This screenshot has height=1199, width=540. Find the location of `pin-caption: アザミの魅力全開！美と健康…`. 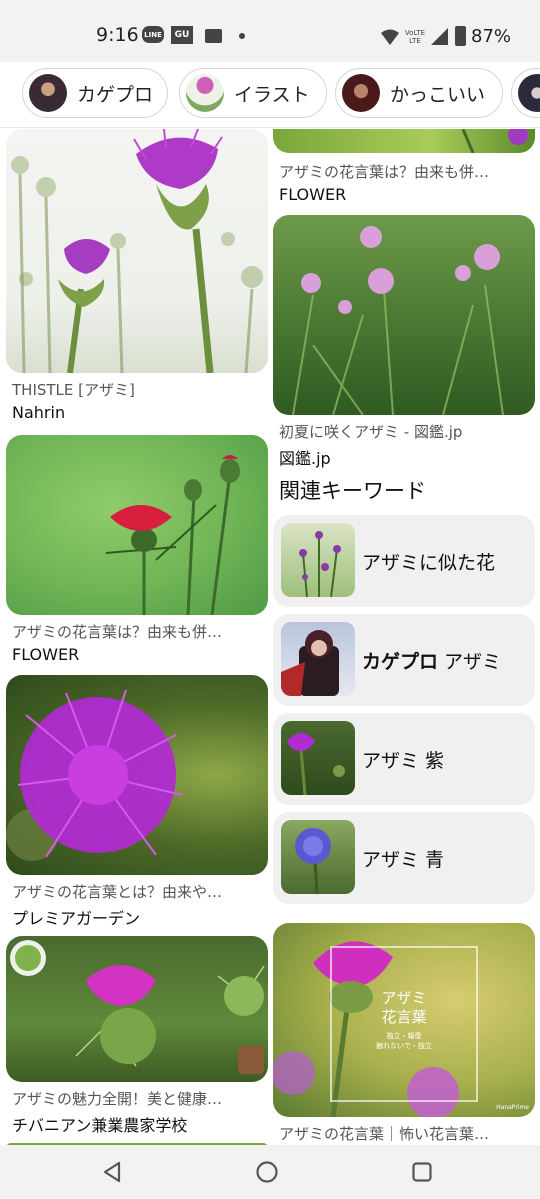

pin-caption: アザミの魅力全開！美と健康… is located at coordinates (117, 1099).